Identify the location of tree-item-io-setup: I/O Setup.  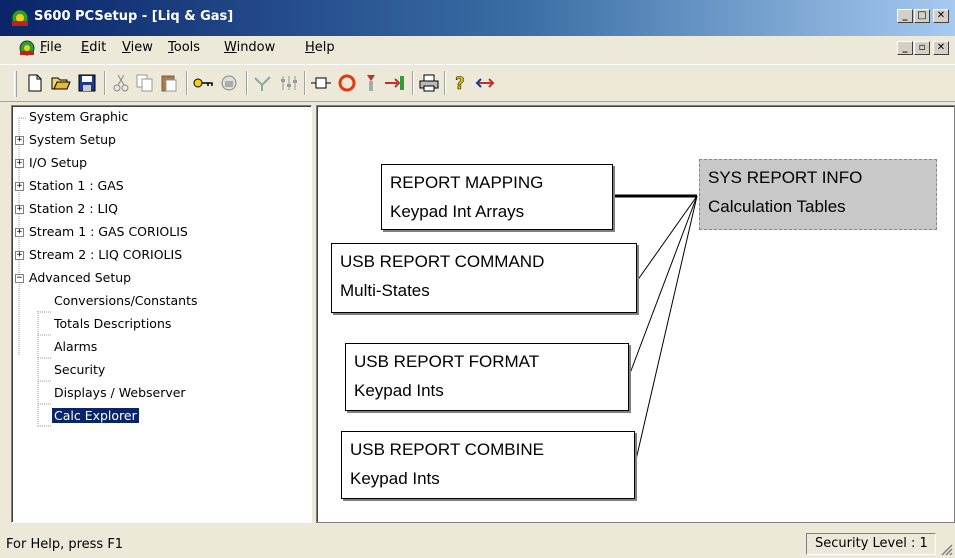
(58, 164).